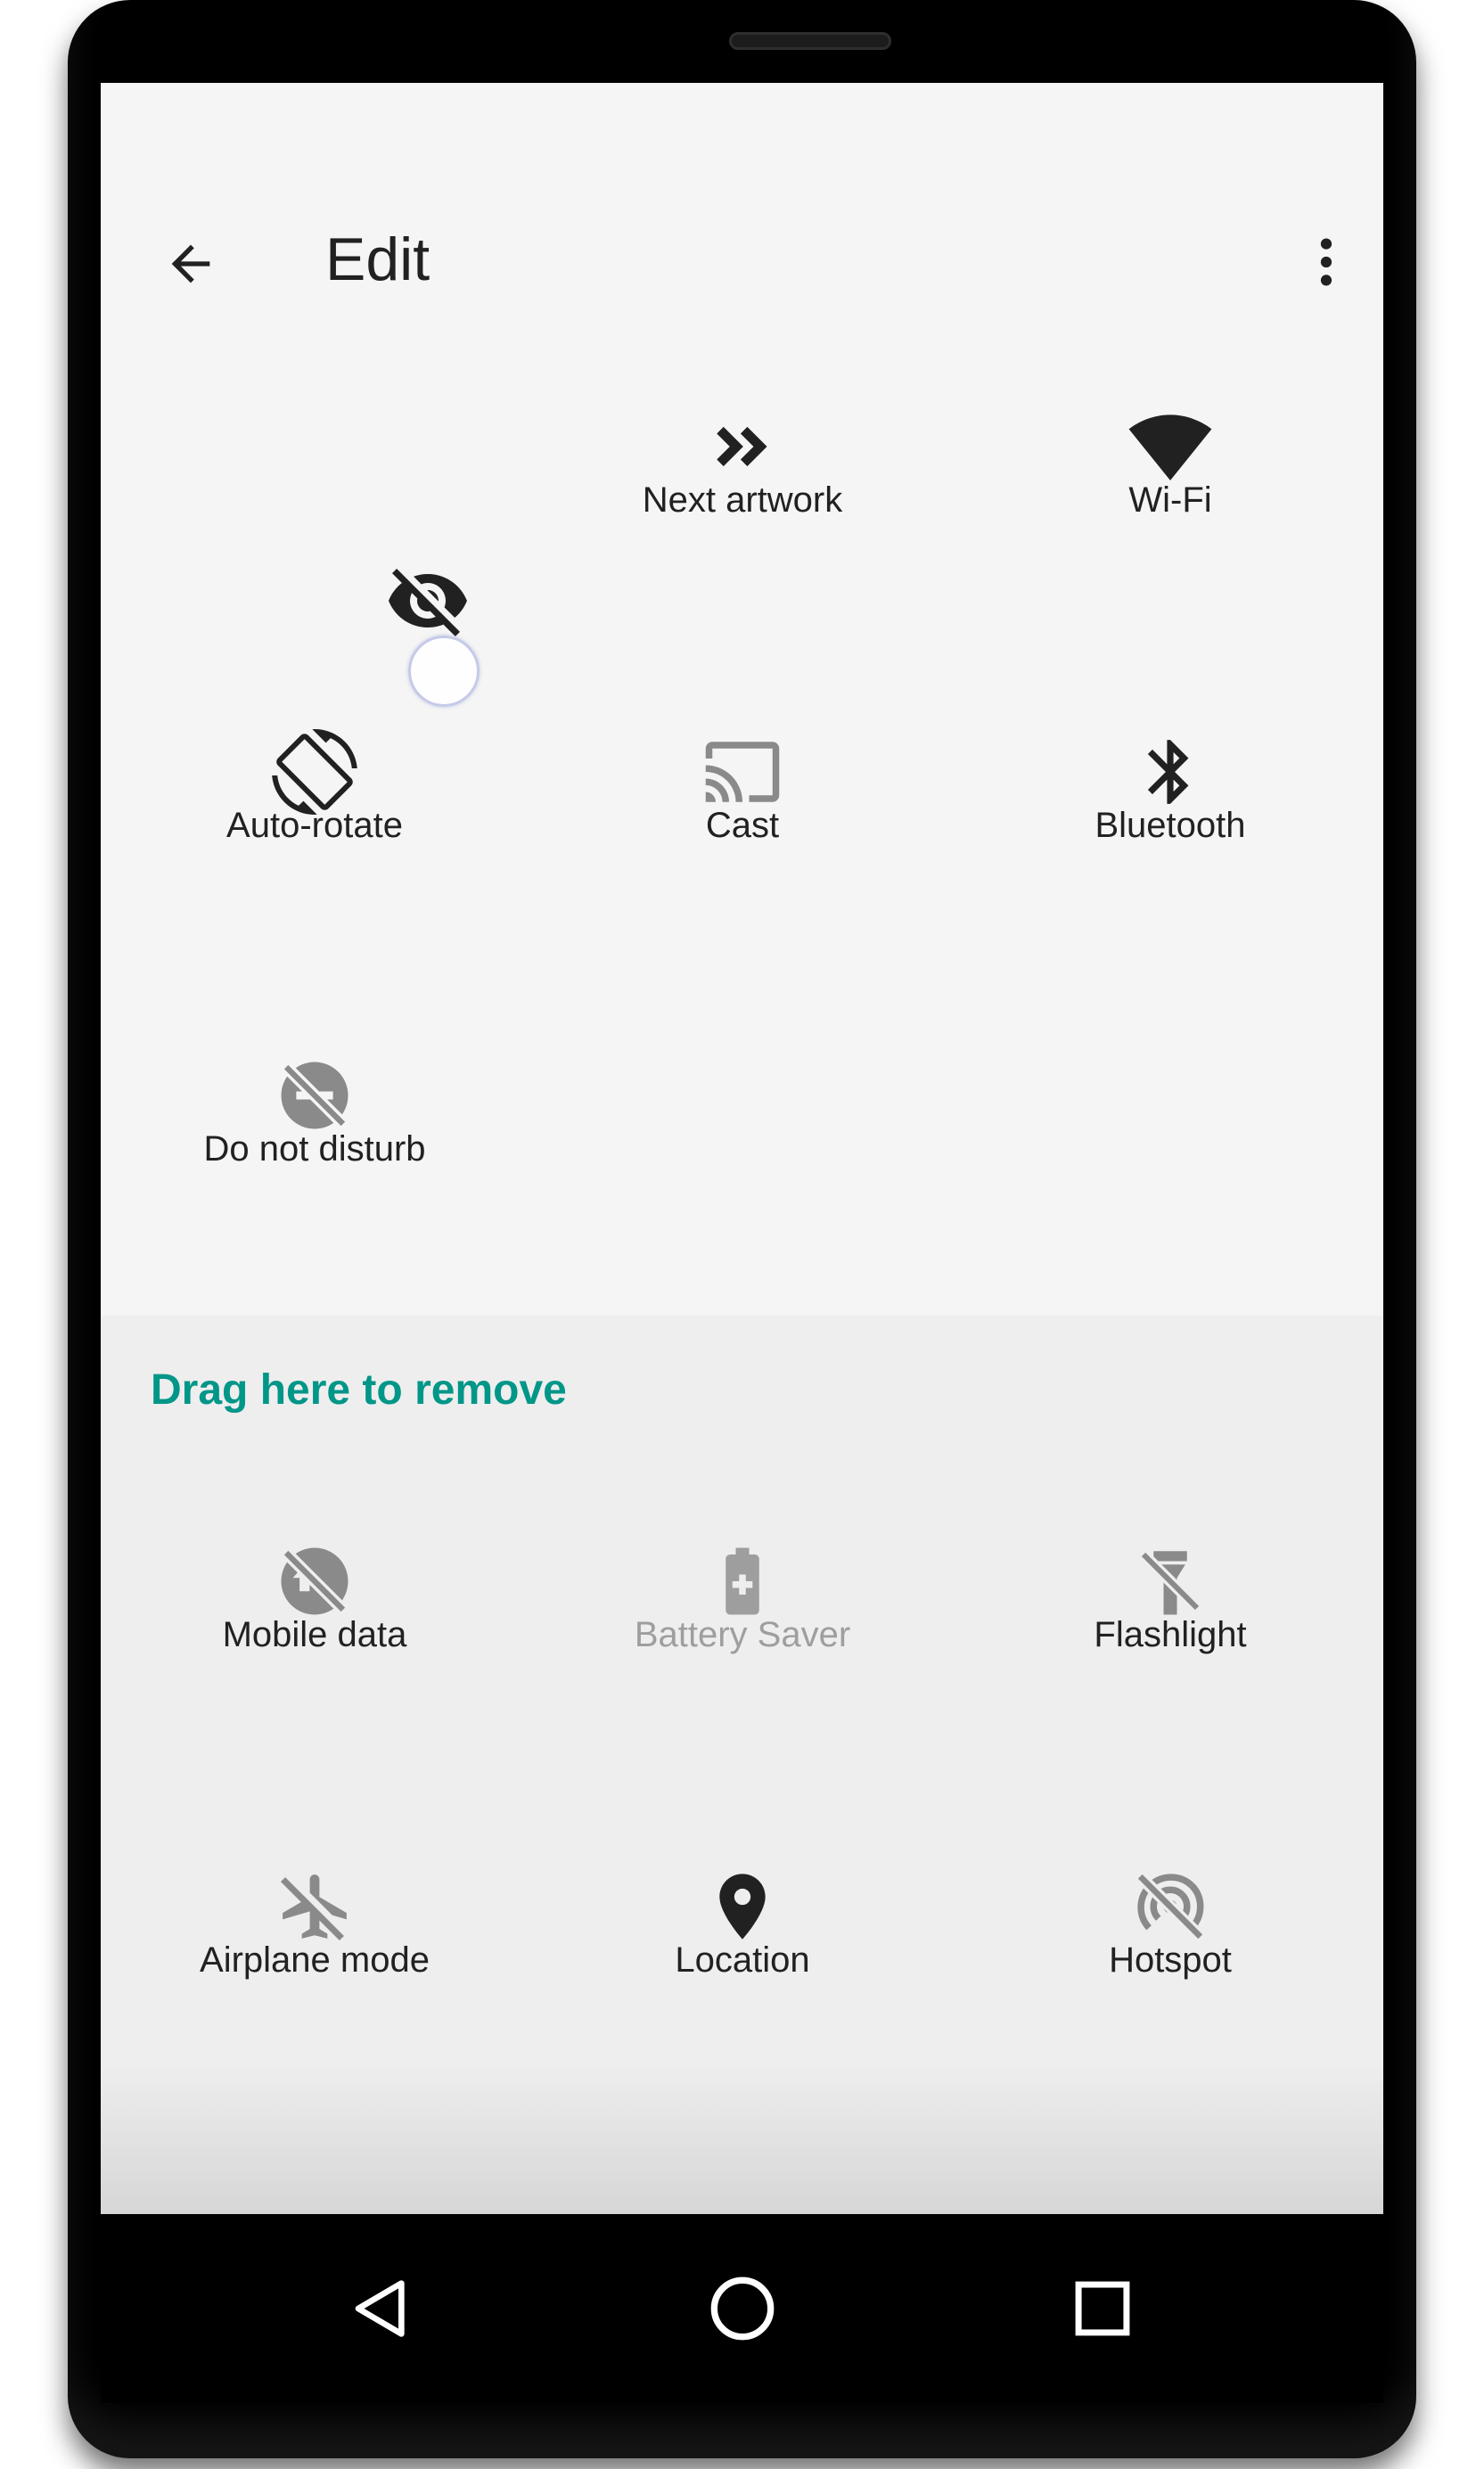 Image resolution: width=1484 pixels, height=2469 pixels. I want to click on tile-mobile-data: Mobile data, so click(315, 1698).